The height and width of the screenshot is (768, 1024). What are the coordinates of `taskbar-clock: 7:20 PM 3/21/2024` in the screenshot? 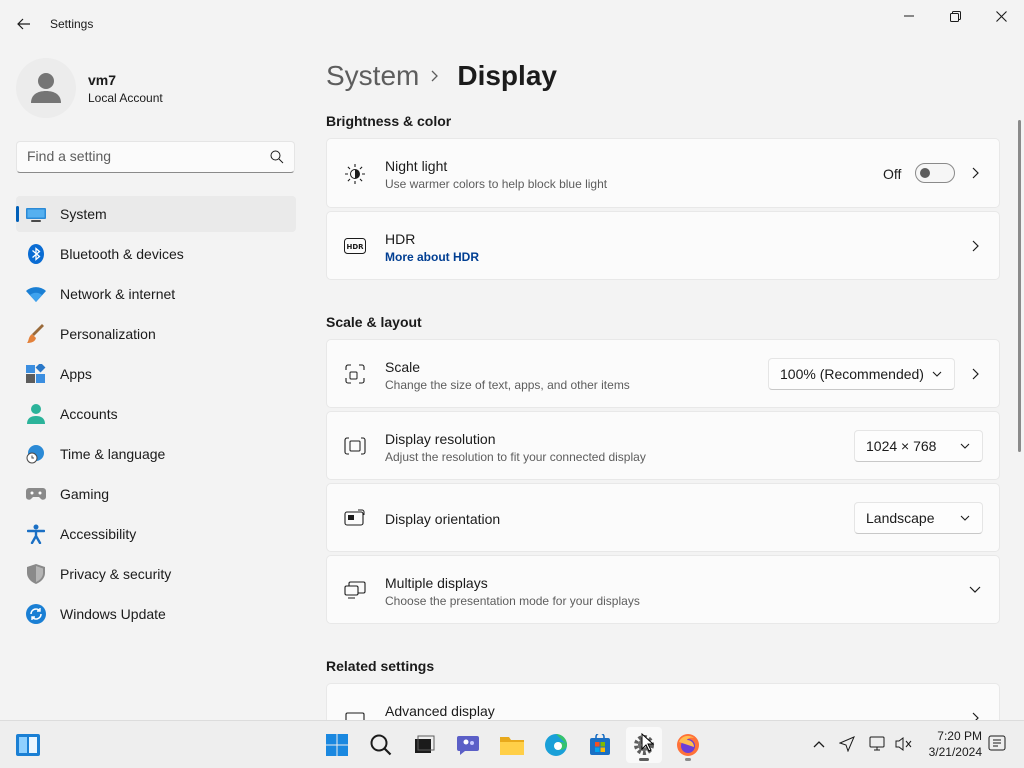 It's located at (951, 744).